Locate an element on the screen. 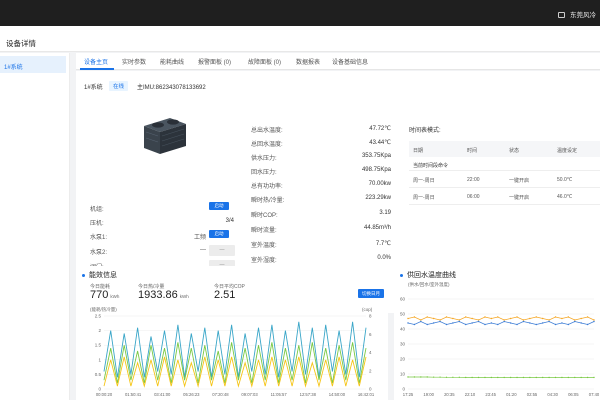 The width and height of the screenshot is (600, 400). reading-value: 47.72℃ is located at coordinates (380, 129).